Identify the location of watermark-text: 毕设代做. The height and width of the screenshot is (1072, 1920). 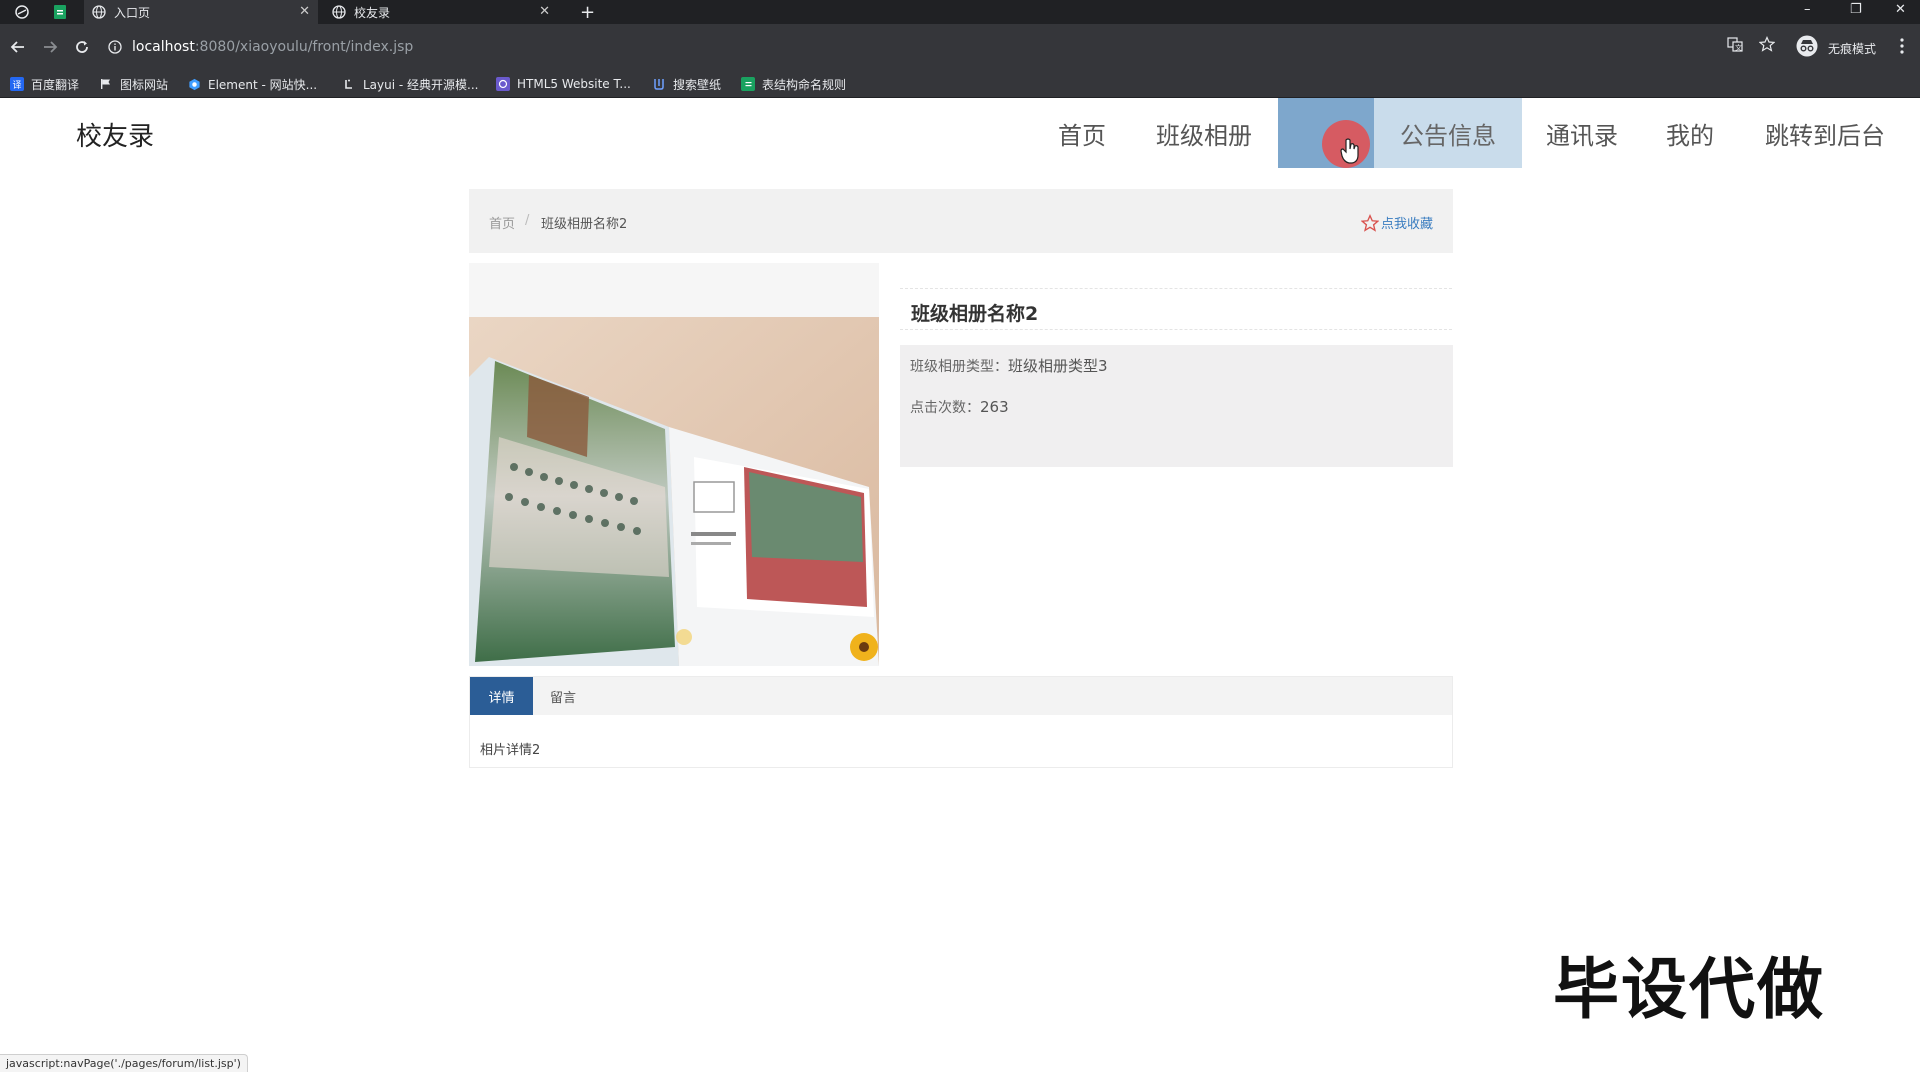
(1689, 989).